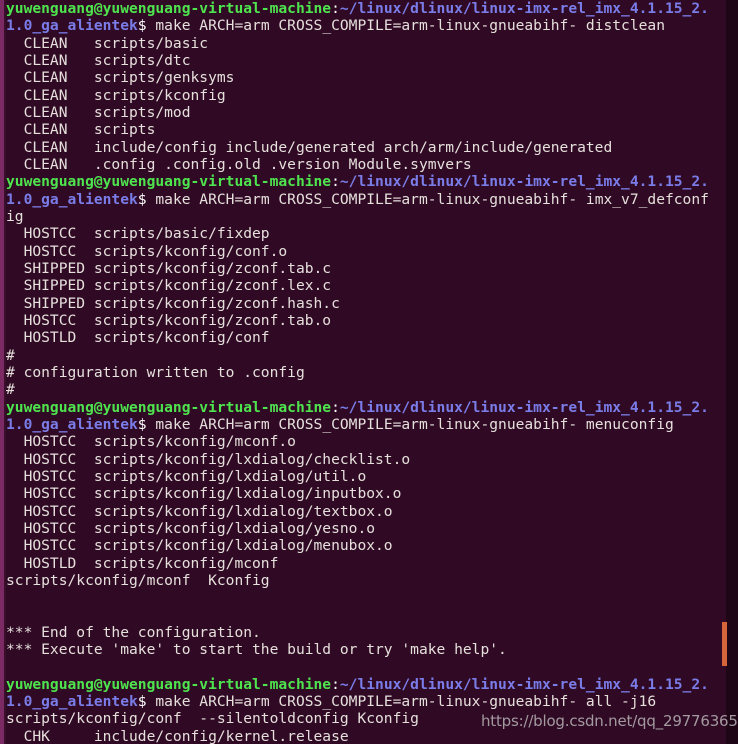  Describe the element at coordinates (142, 563) in the screenshot. I see `terminal-output-text: HOSTLD scripts/kconfig/mconf` at that location.